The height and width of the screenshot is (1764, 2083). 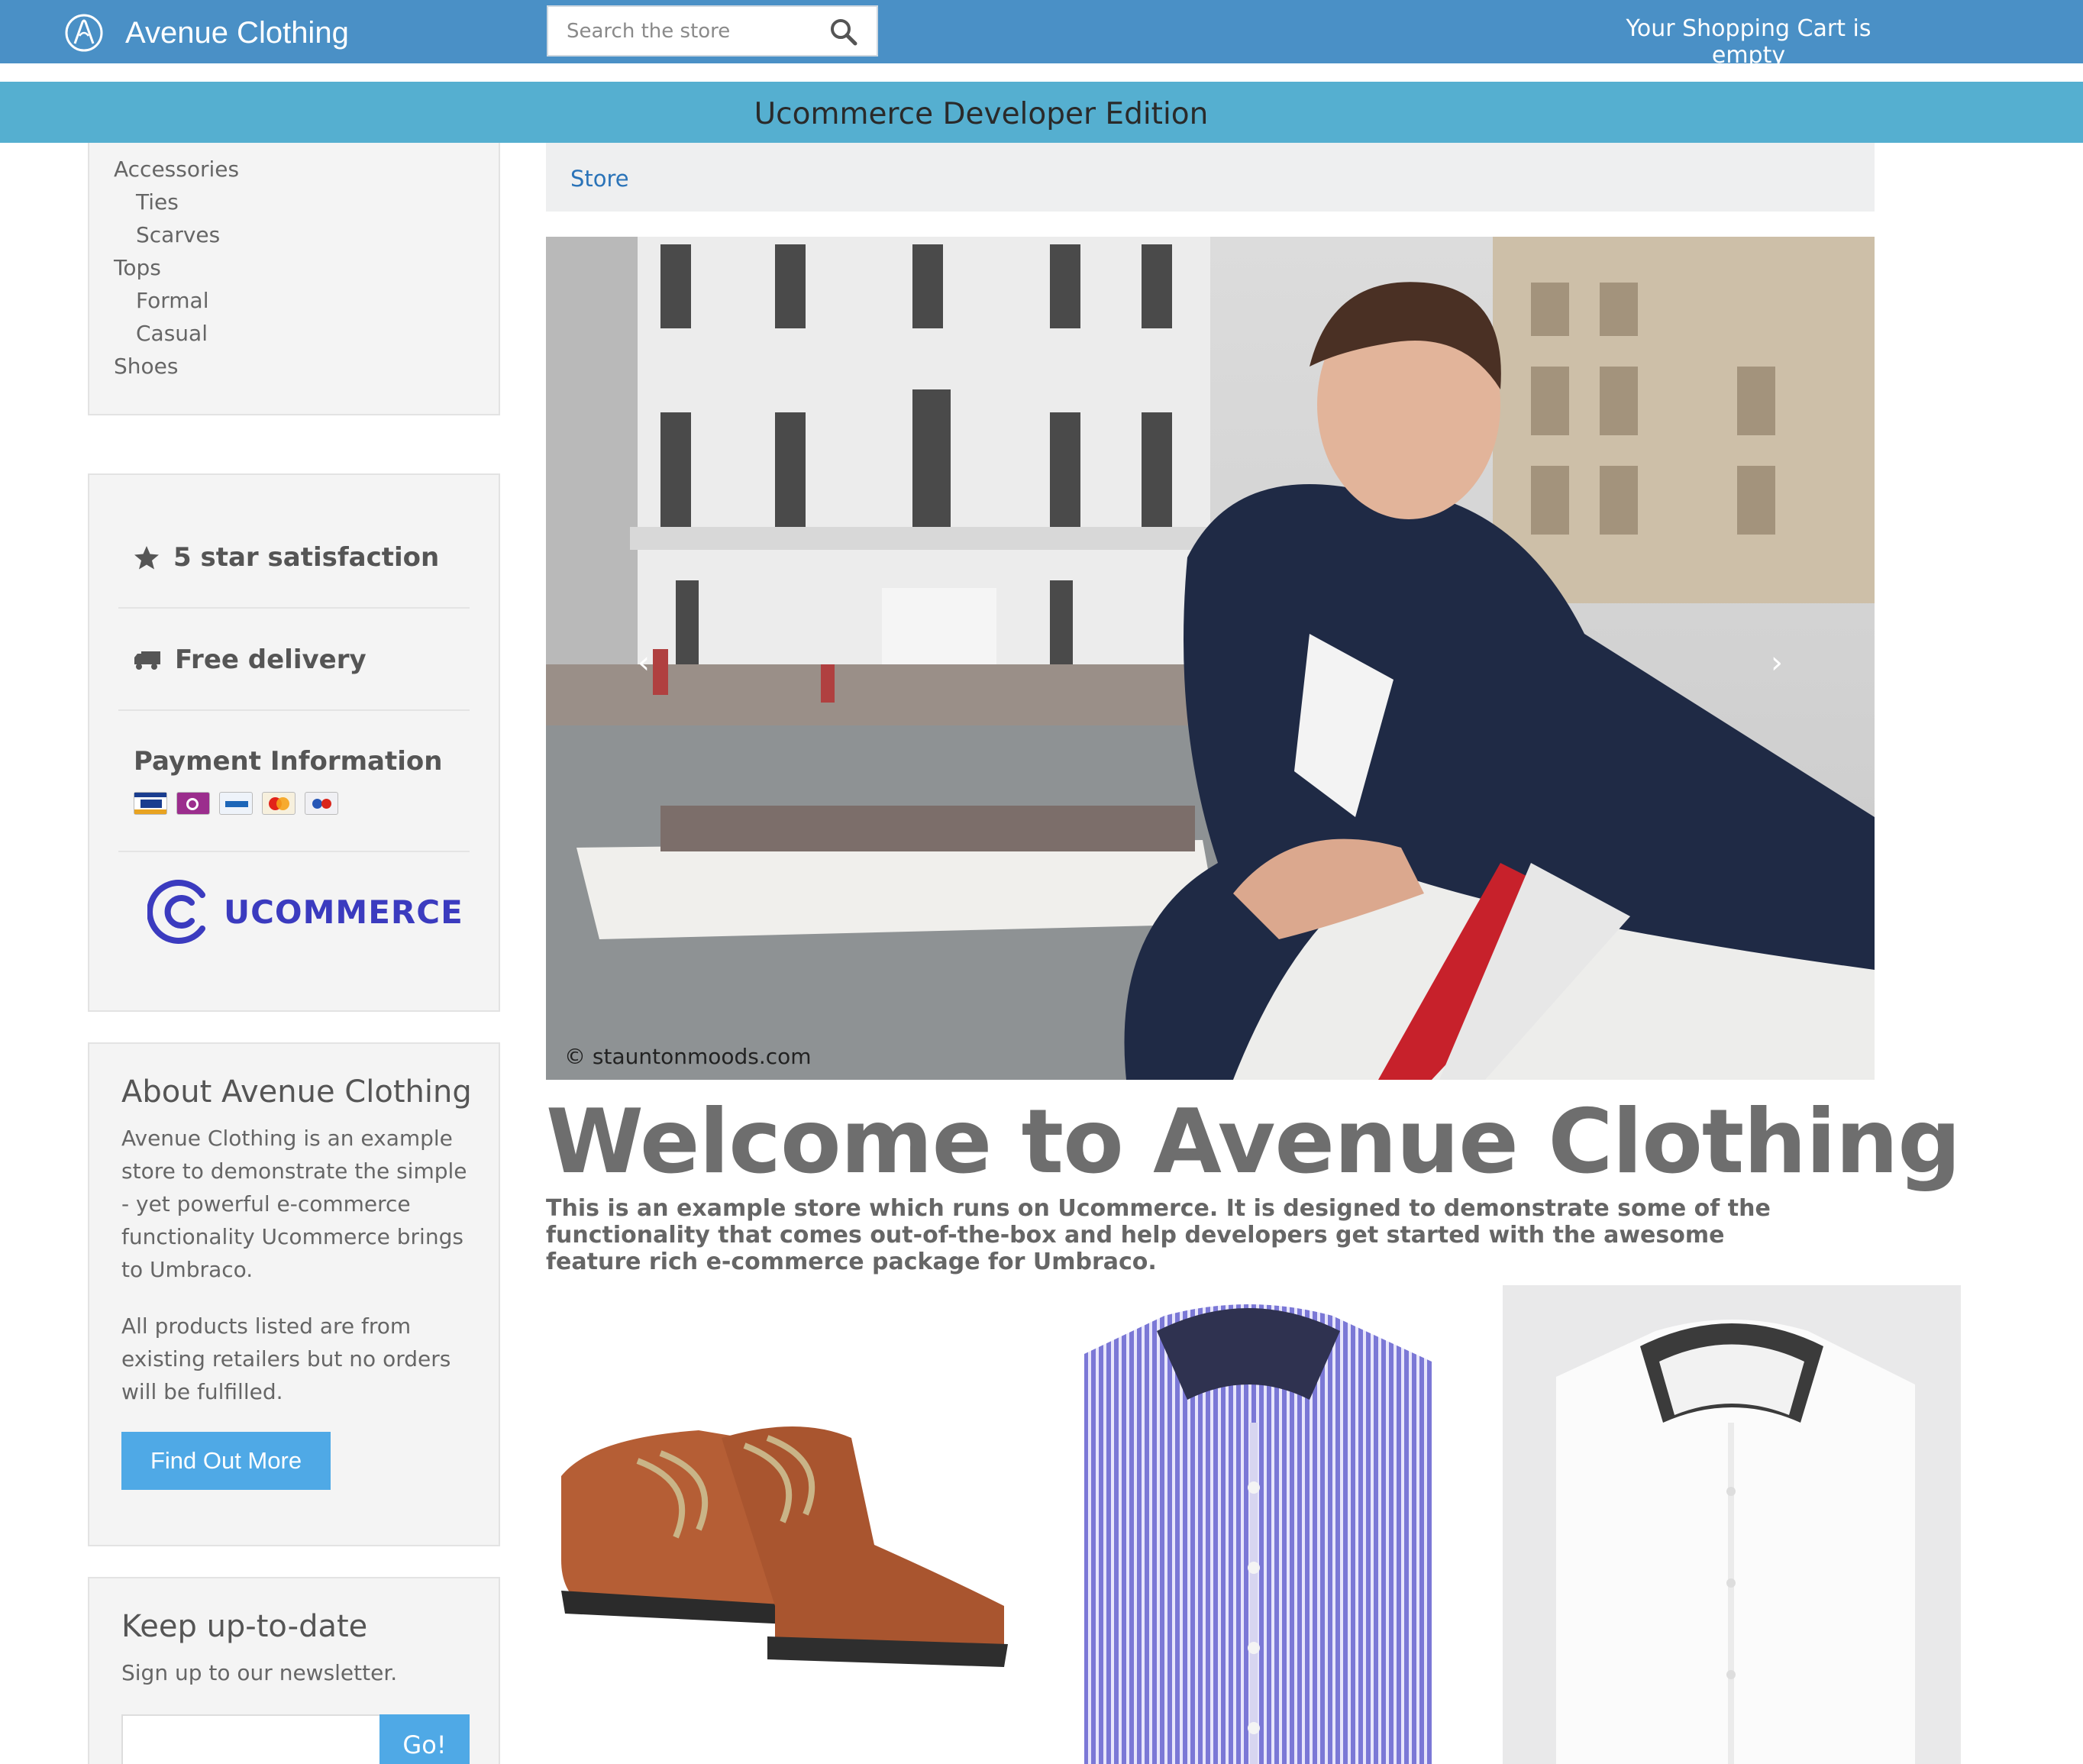 What do you see at coordinates (343, 912) in the screenshot?
I see `ucommerce-logo-text: UCOMMERCE` at bounding box center [343, 912].